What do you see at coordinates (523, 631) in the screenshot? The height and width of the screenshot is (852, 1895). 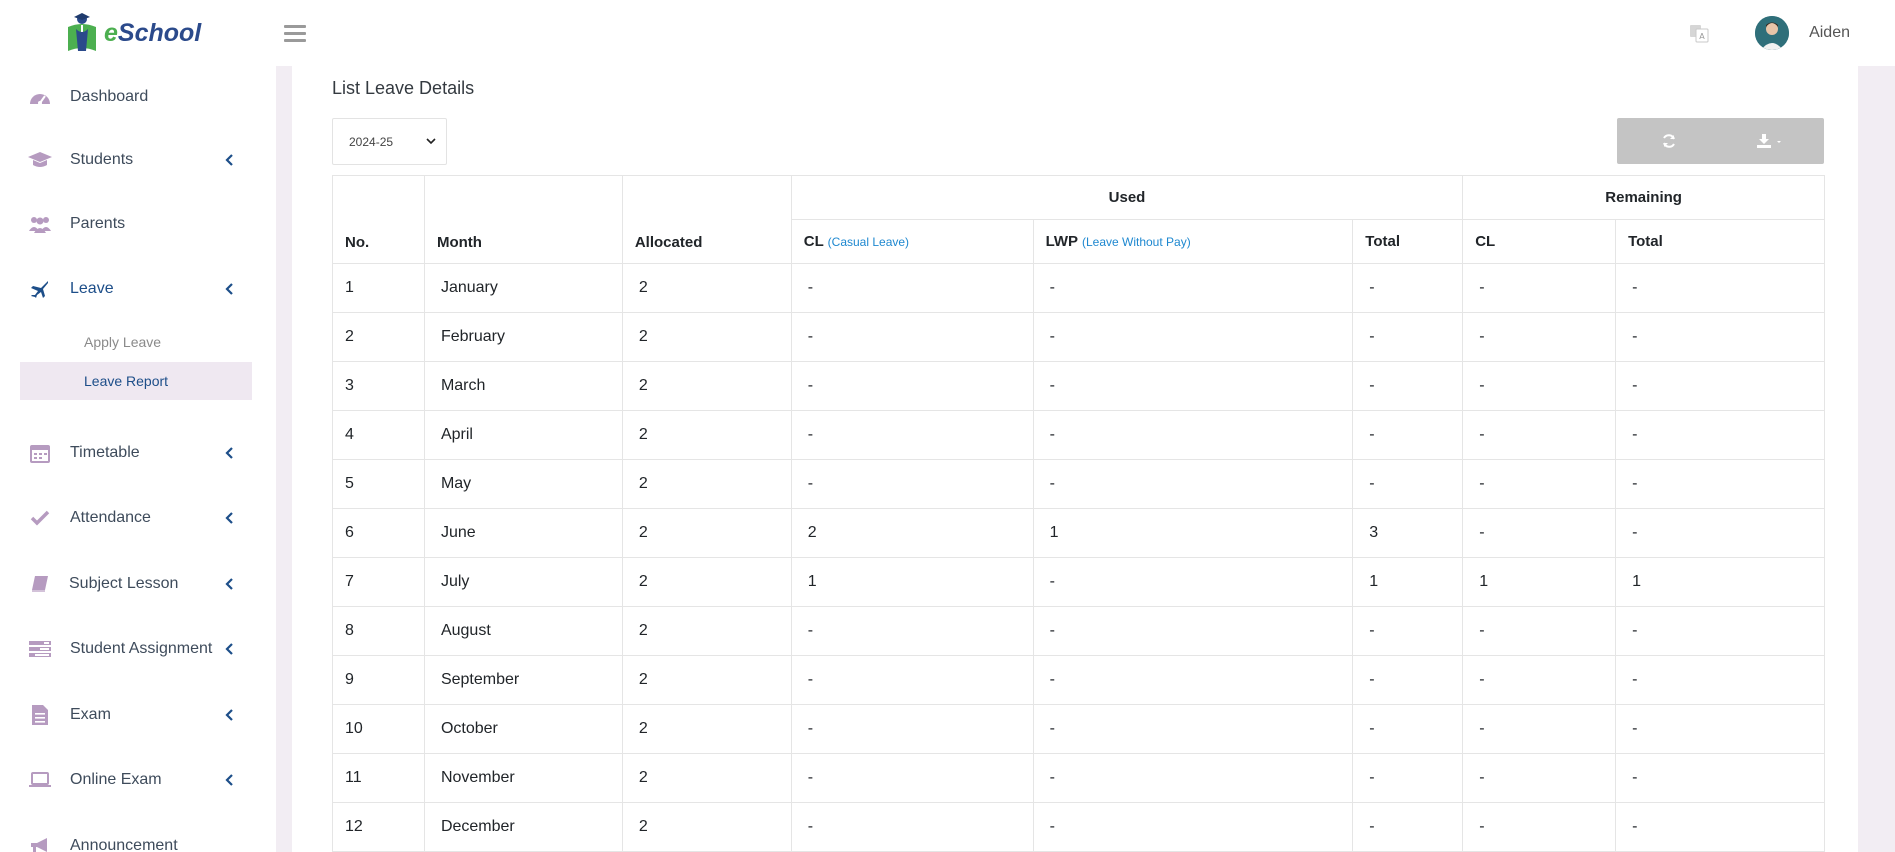 I see `table-cell: August` at bounding box center [523, 631].